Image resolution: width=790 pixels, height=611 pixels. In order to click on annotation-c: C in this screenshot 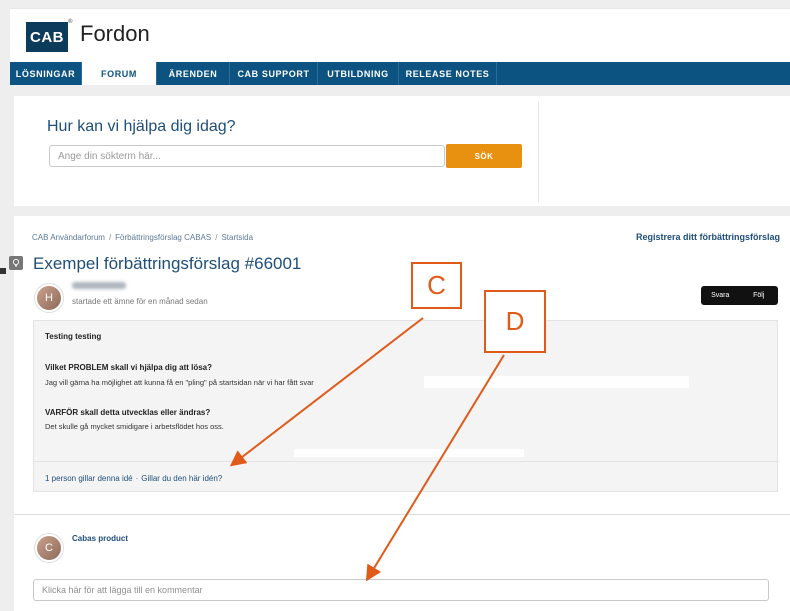, I will do `click(436, 285)`.